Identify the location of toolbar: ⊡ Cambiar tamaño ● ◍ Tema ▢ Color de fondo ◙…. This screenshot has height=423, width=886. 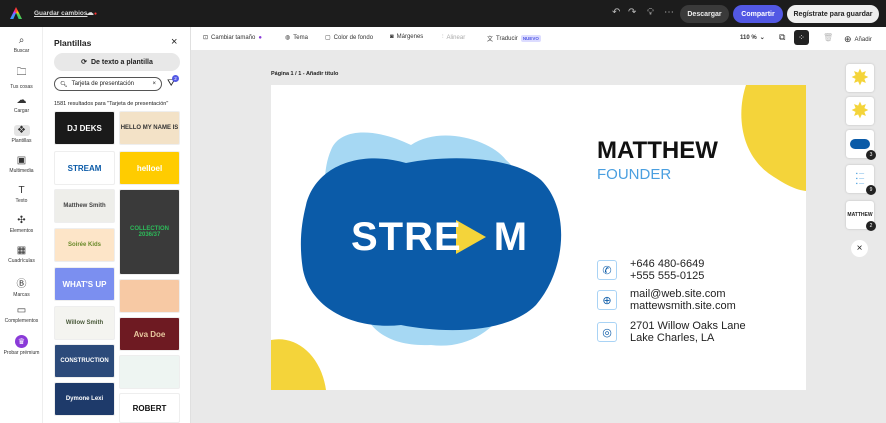
(538, 38).